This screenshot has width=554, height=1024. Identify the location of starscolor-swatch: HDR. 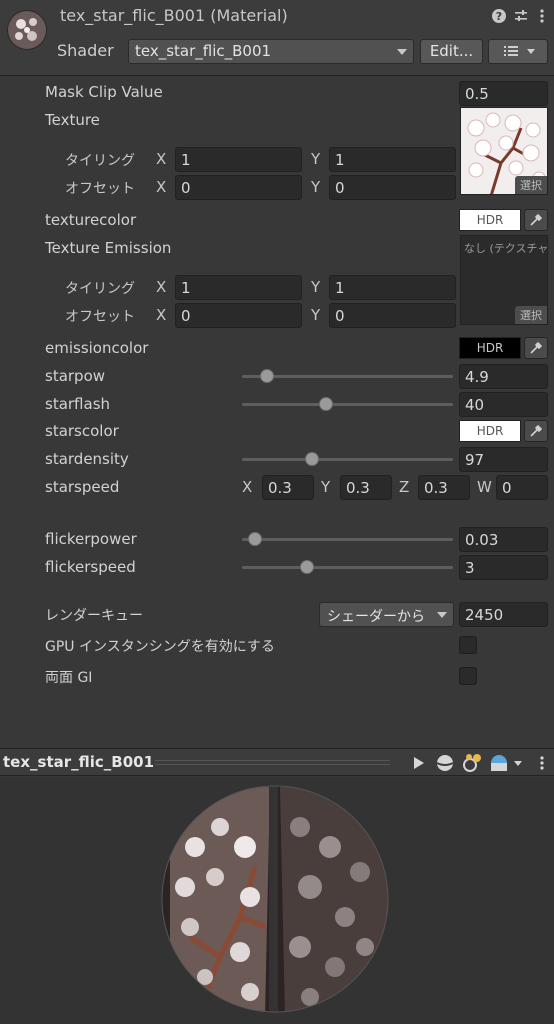
(490, 431).